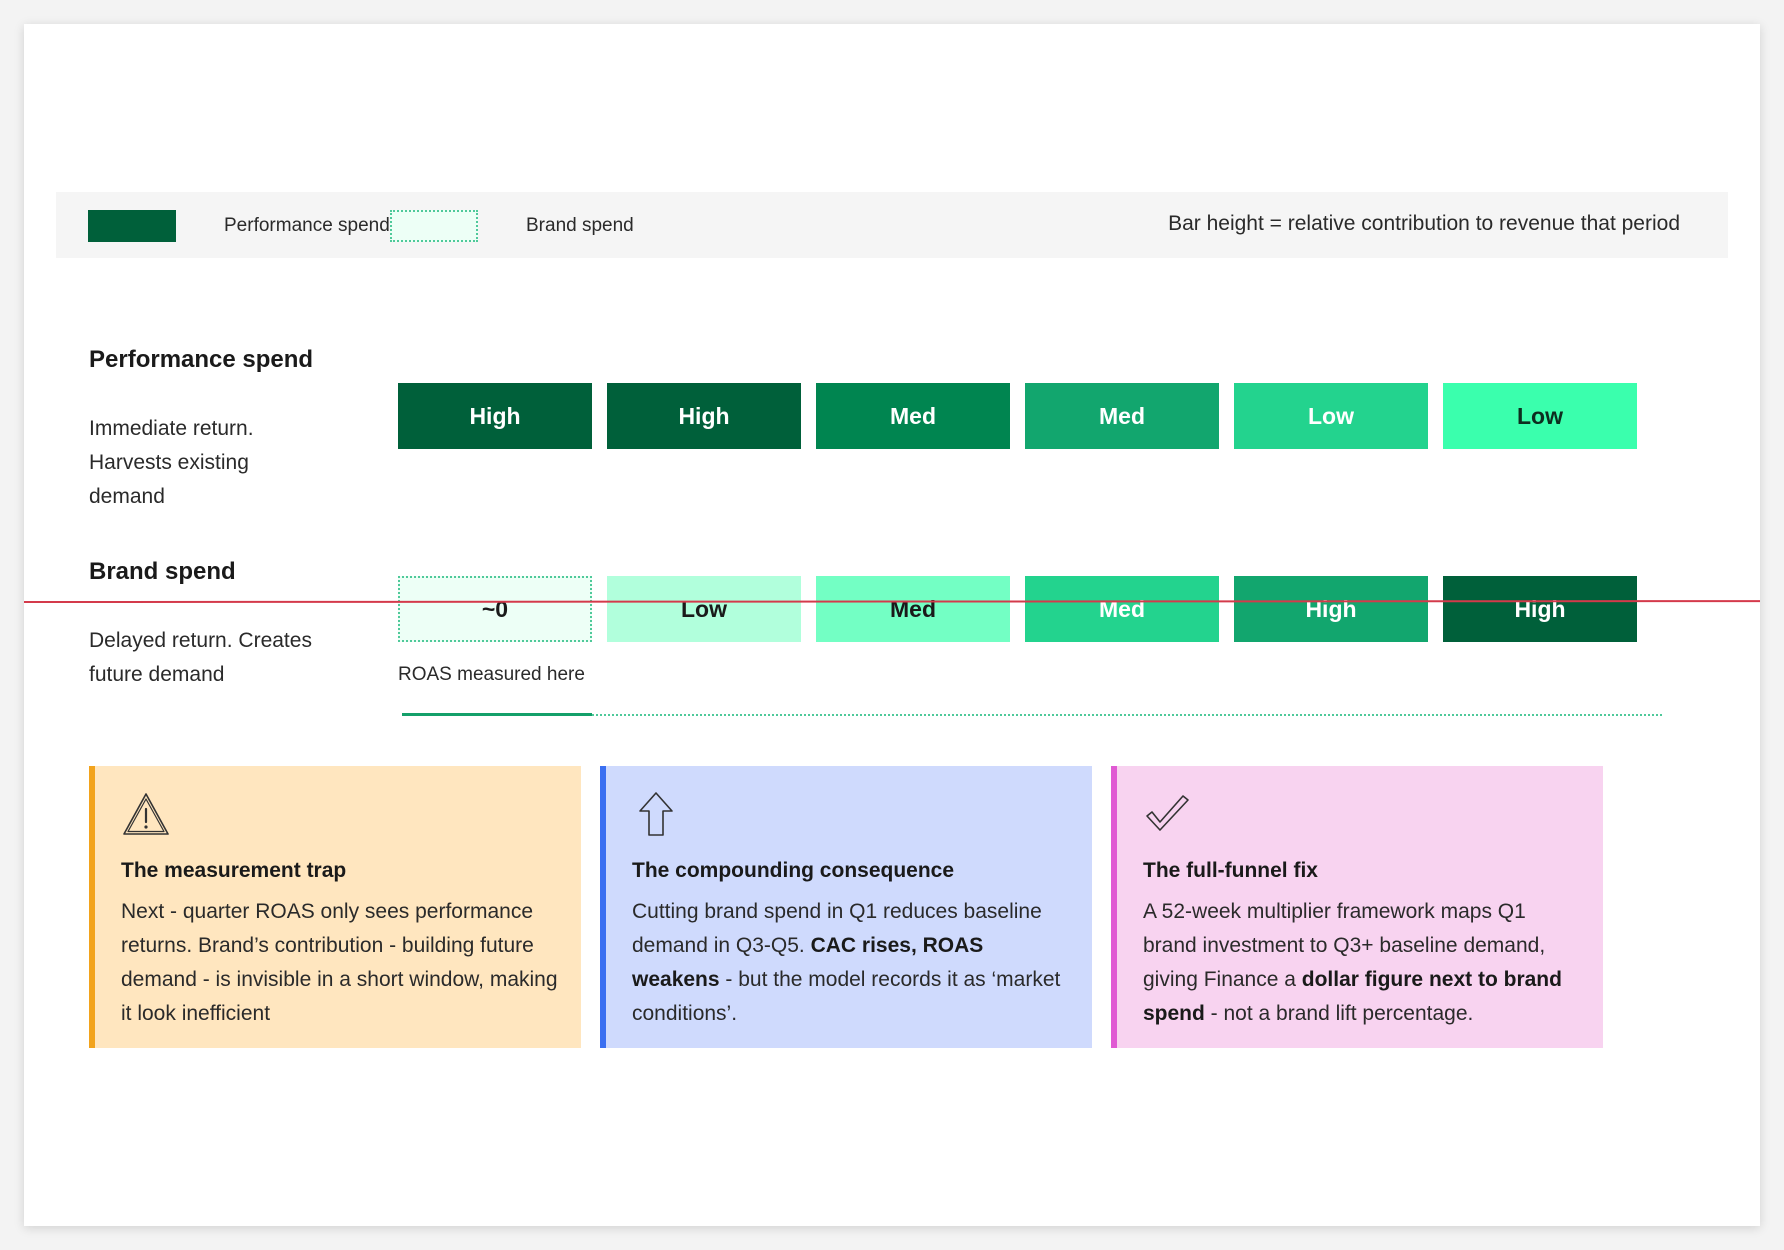 This screenshot has height=1250, width=1784. I want to click on callout-title: The full-funnel fix, so click(1230, 870).